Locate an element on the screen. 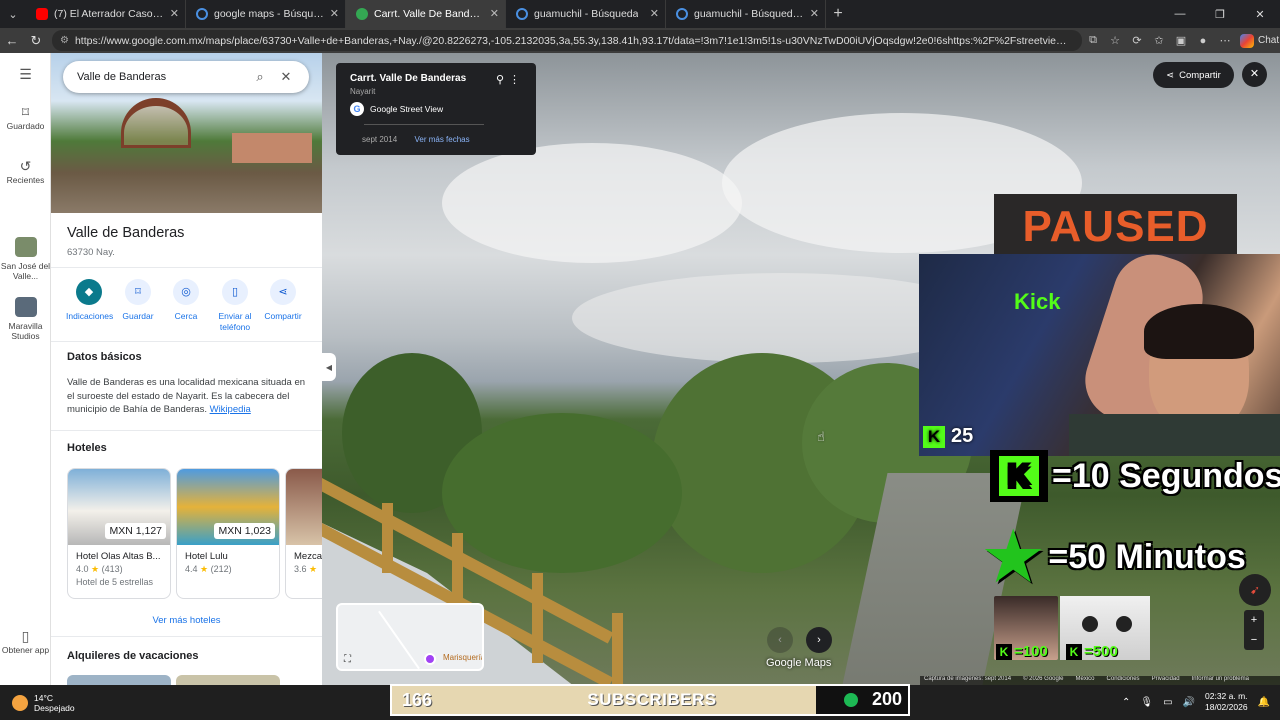  collapse-panel-button: ◀ is located at coordinates (329, 367).